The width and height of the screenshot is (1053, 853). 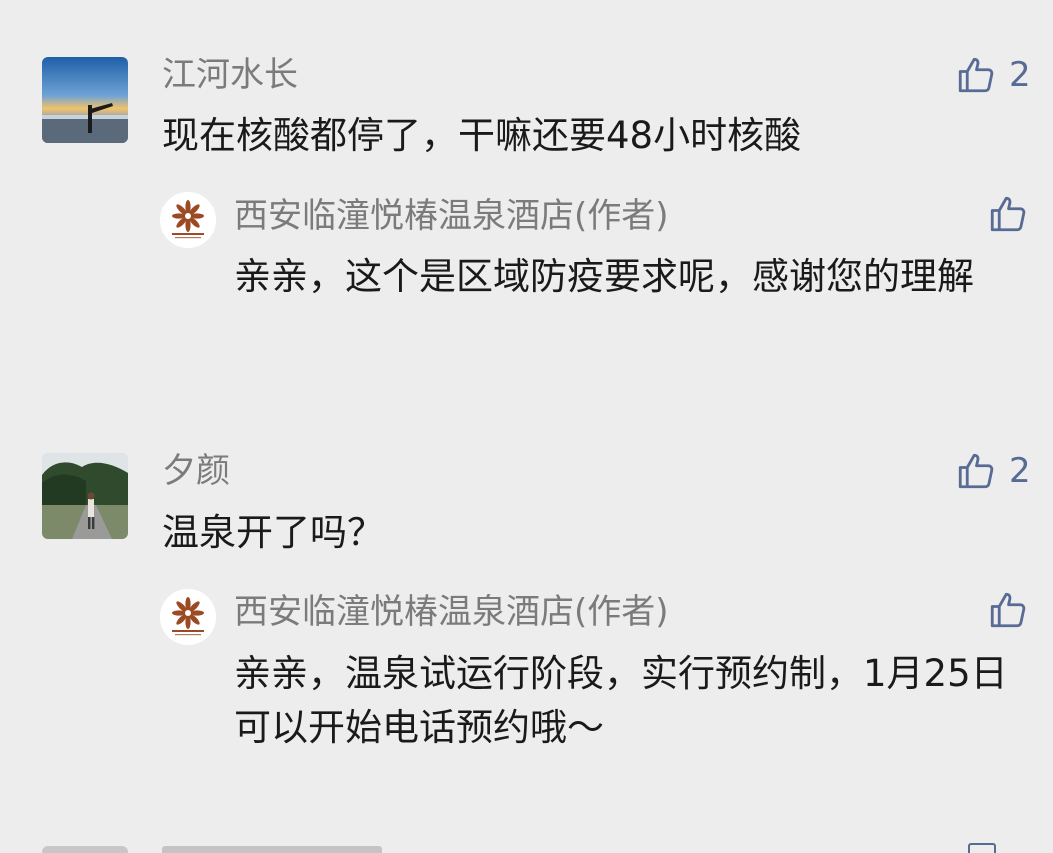 What do you see at coordinates (230, 75) in the screenshot?
I see `comment-author: 江河水长` at bounding box center [230, 75].